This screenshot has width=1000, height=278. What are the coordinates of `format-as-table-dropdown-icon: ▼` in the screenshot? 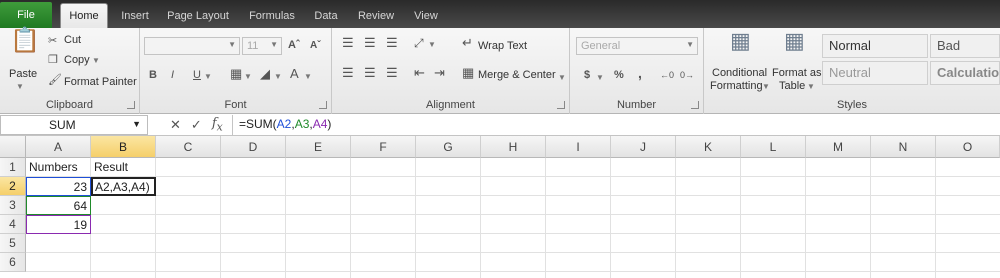 It's located at (811, 86).